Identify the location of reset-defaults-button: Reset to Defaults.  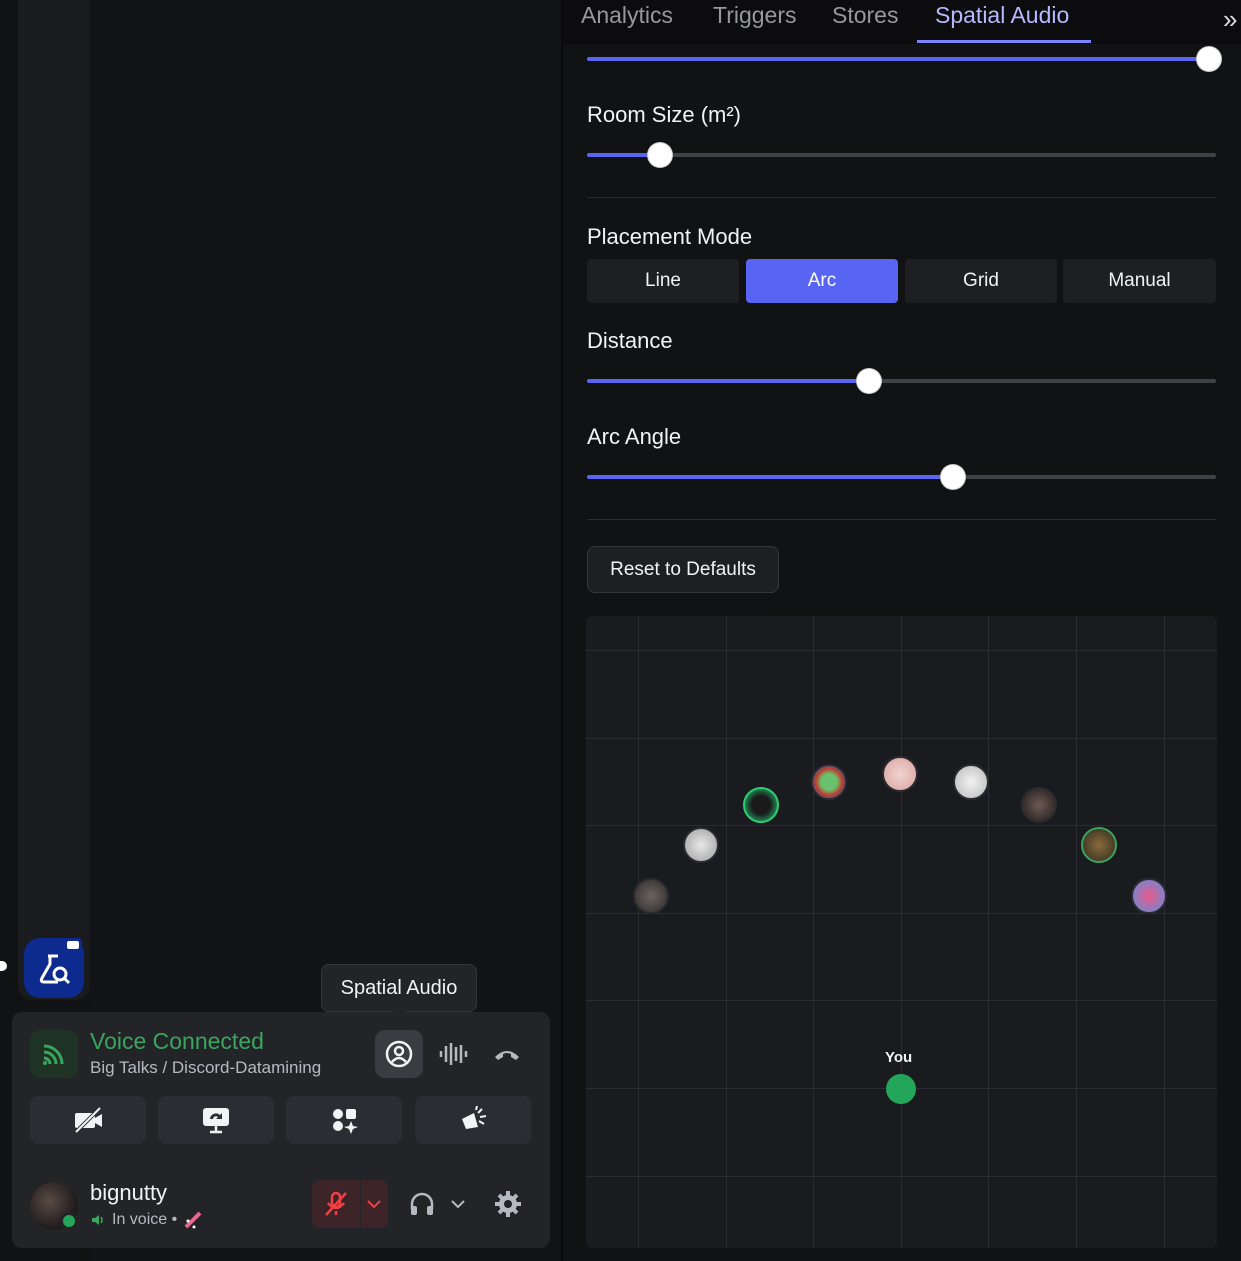
(683, 569).